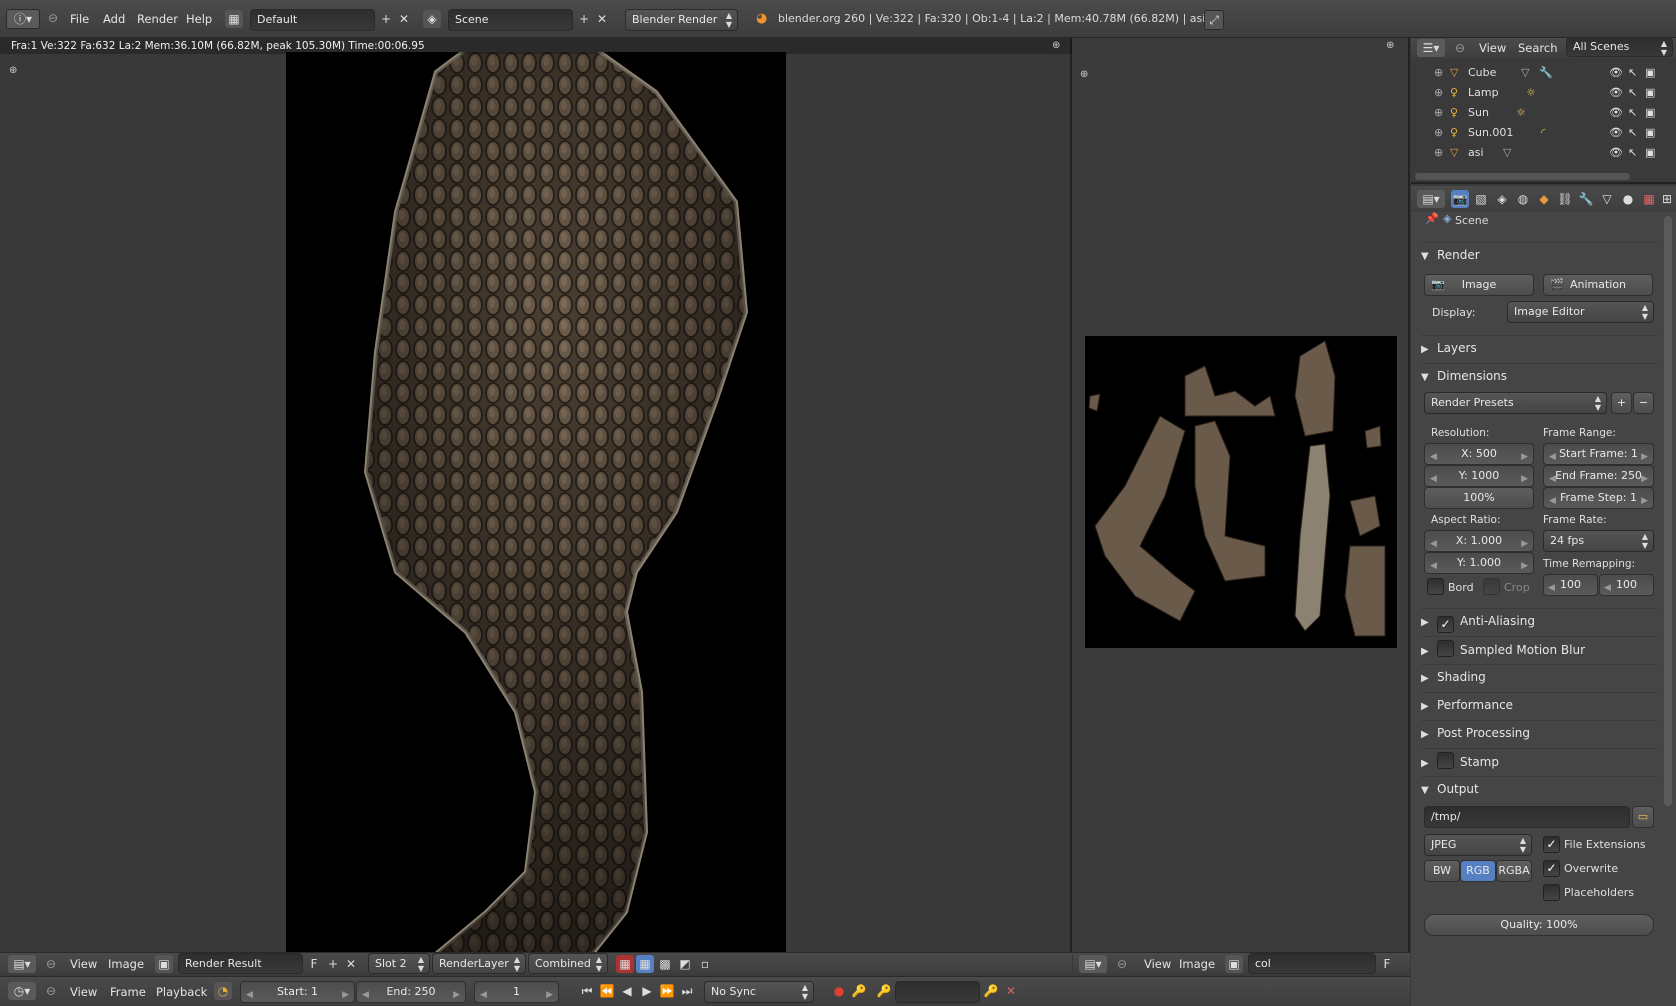 This screenshot has height=1006, width=1676. Describe the element at coordinates (1056, 45) in the screenshot. I see `region-plus-icon-right: ⊕` at that location.